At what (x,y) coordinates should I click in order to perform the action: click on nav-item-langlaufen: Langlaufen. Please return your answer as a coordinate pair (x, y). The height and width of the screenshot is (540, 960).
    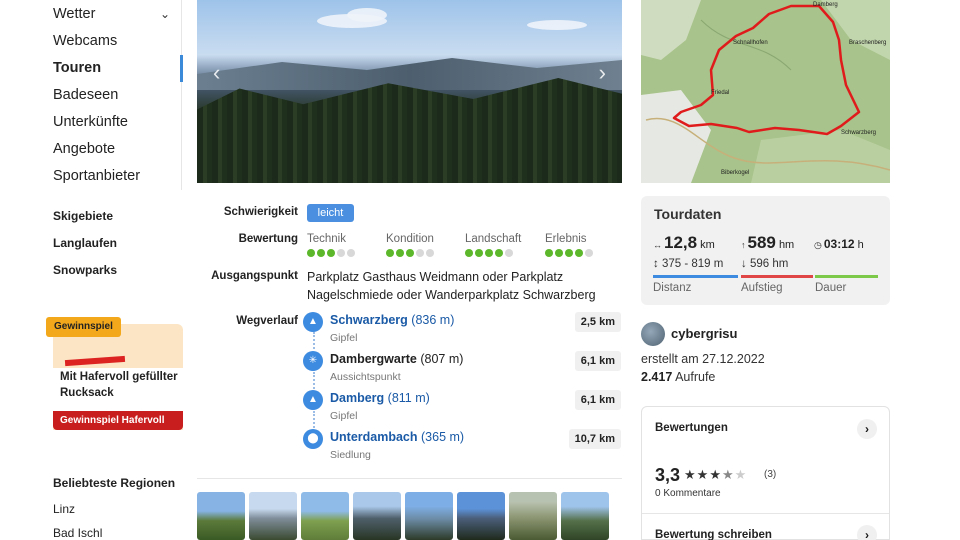
    Looking at the image, I should click on (115, 246).